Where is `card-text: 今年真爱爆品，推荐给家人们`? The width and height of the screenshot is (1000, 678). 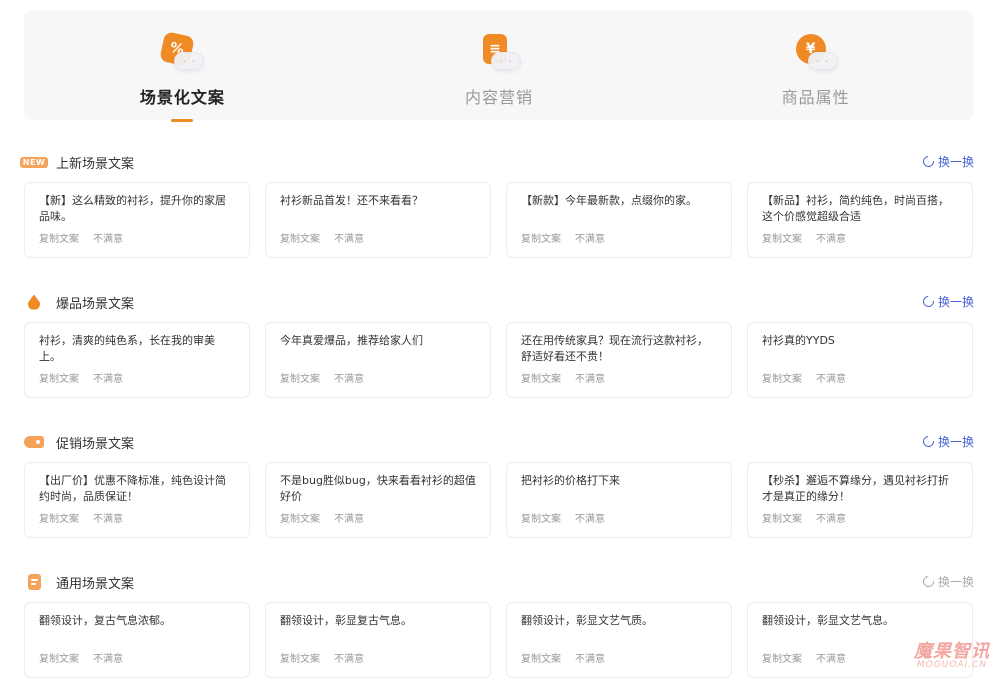 card-text: 今年真爱爆品，推荐给家人们 is located at coordinates (351, 340).